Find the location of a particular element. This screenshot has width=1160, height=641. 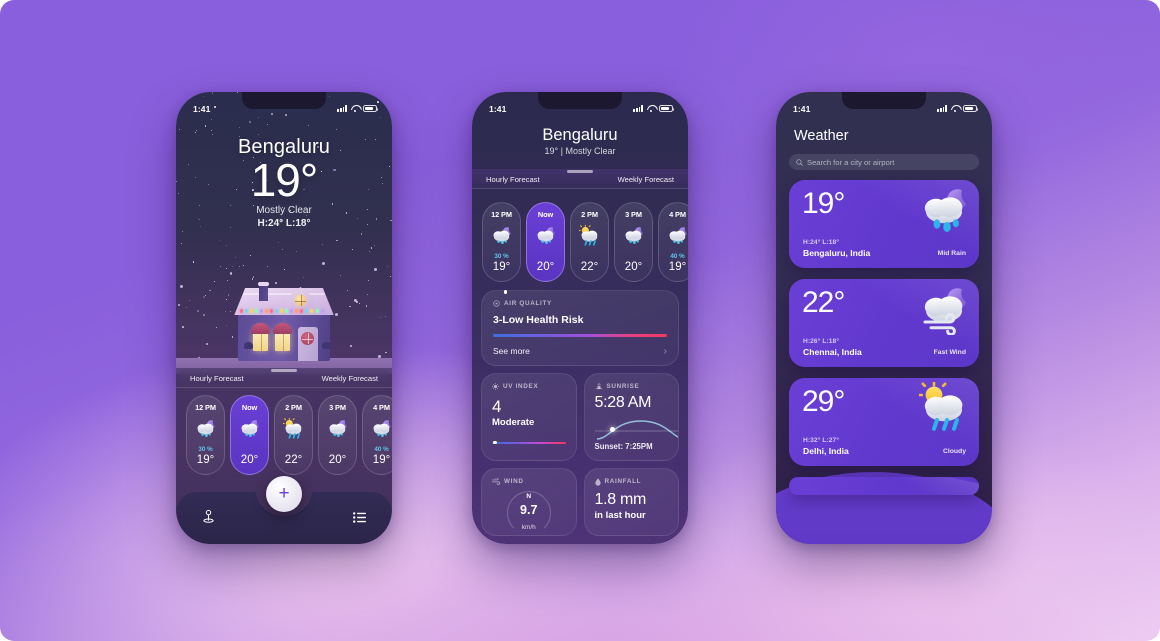

uv-index-label: UV INDEX is located at coordinates (521, 386).